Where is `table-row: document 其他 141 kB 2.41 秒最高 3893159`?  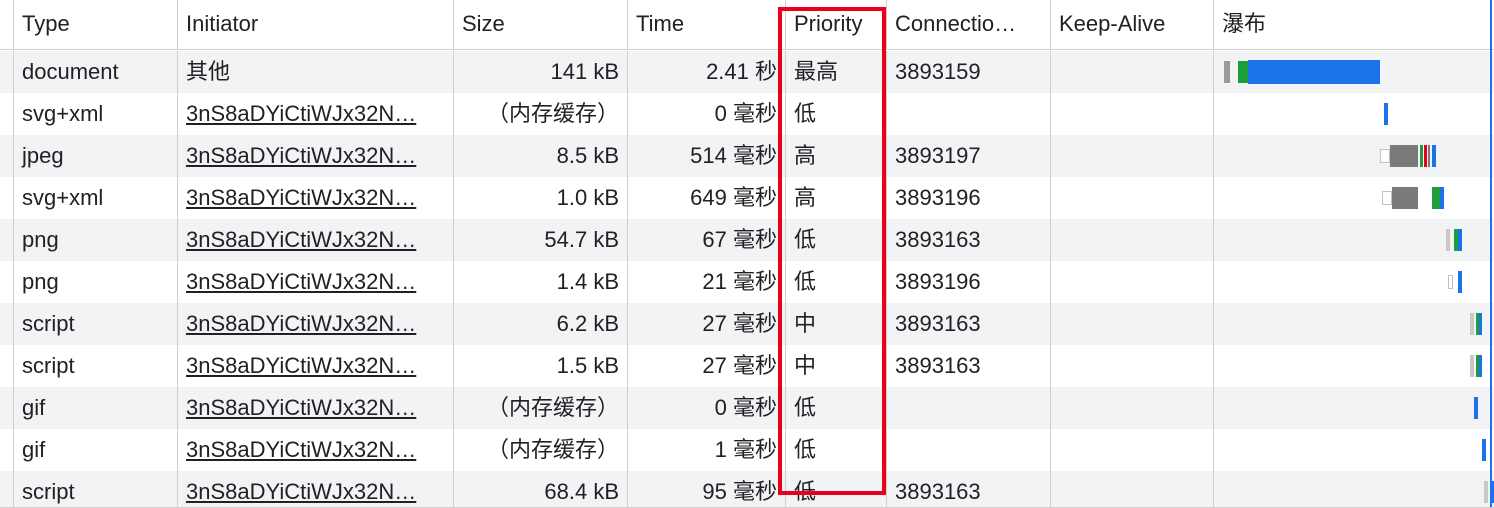 table-row: document 其他 141 kB 2.41 秒最高 3893159 is located at coordinates (747, 72).